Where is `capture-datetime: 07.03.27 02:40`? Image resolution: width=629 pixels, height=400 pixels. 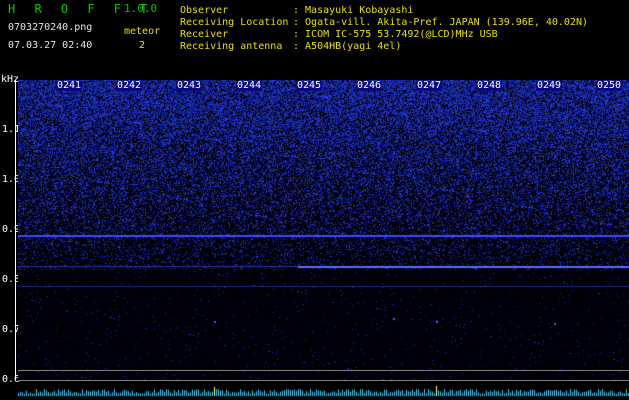 capture-datetime: 07.03.27 02:40 is located at coordinates (50, 45).